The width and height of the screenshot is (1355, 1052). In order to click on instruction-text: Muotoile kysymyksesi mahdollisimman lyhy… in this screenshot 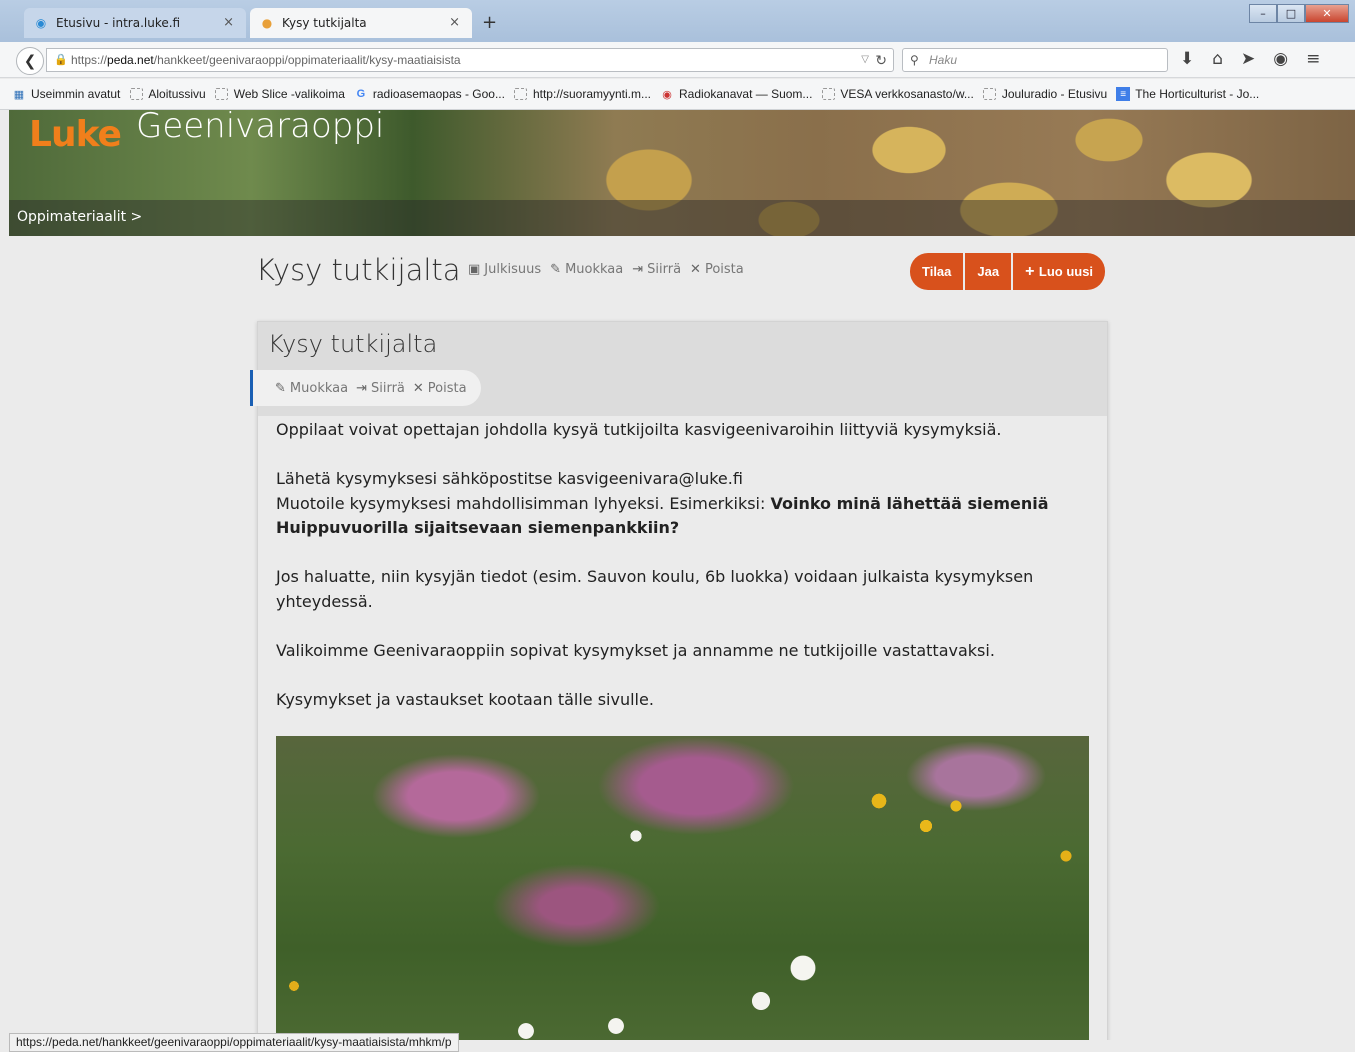, I will do `click(523, 503)`.